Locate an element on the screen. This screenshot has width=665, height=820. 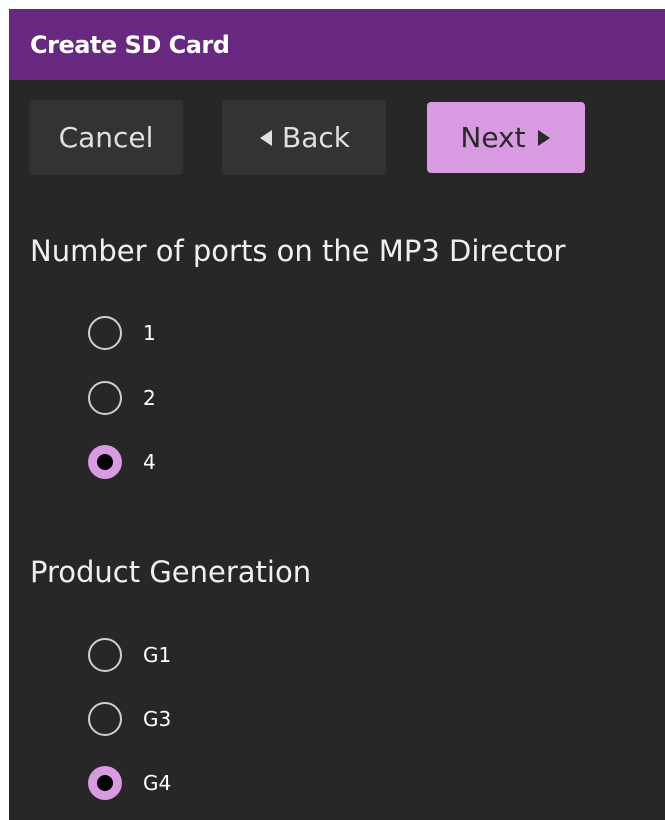
ports-option-label: 4 is located at coordinates (149, 462).